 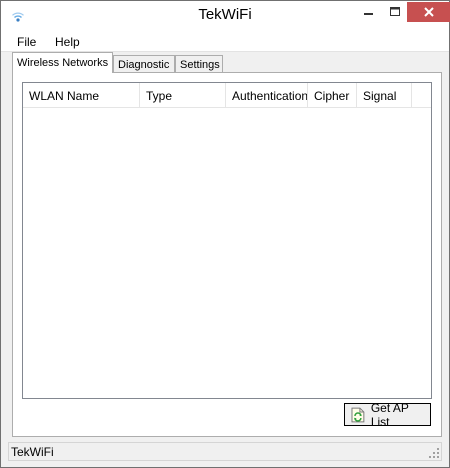 What do you see at coordinates (199, 64) in the screenshot?
I see `tab-settings: Settings` at bounding box center [199, 64].